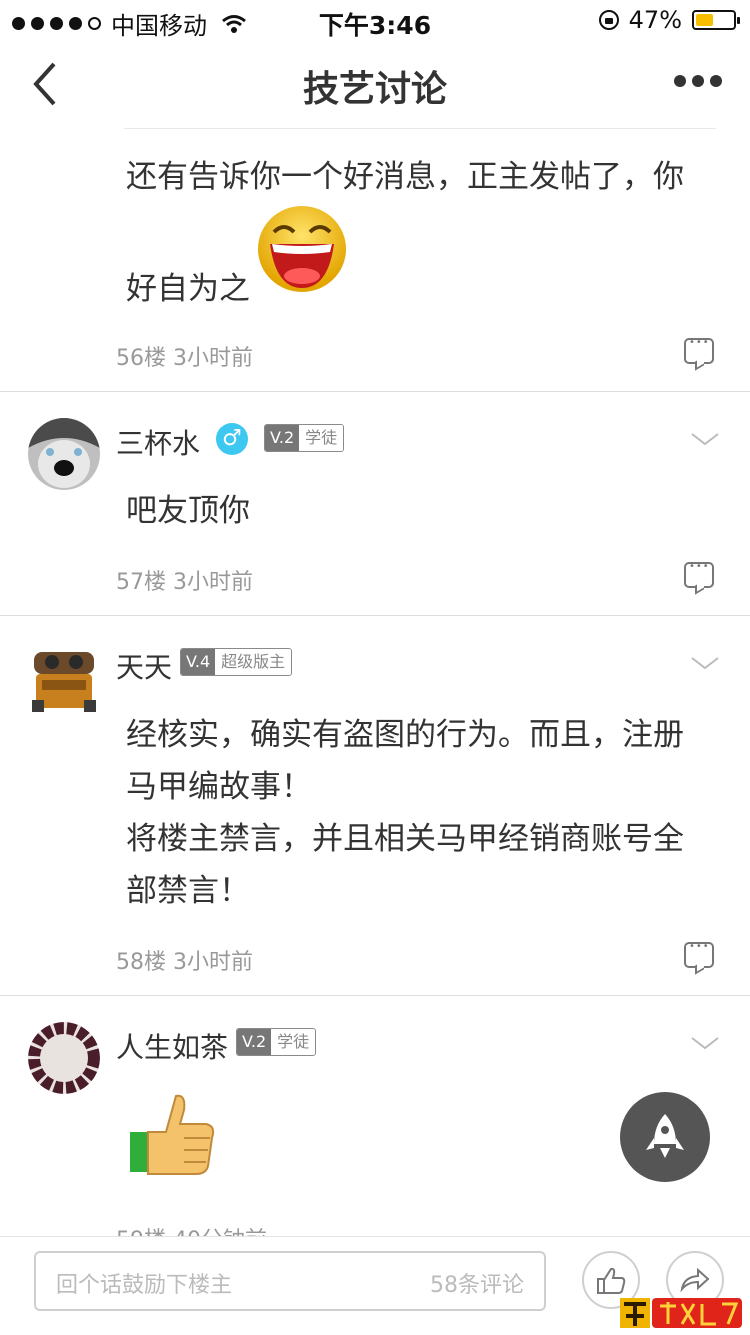 This screenshot has height=1335, width=750. What do you see at coordinates (375, 20) in the screenshot?
I see `status-bar: 中国移动 下午3:46 47%` at bounding box center [375, 20].